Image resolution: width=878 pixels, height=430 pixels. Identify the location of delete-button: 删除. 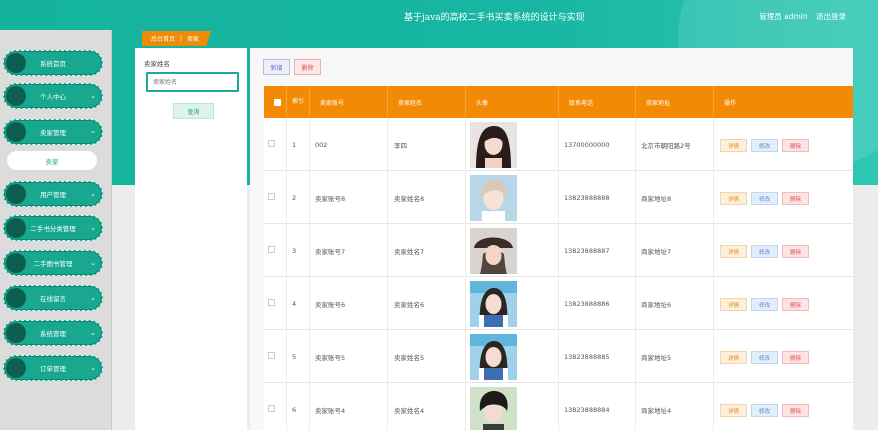
(307, 67).